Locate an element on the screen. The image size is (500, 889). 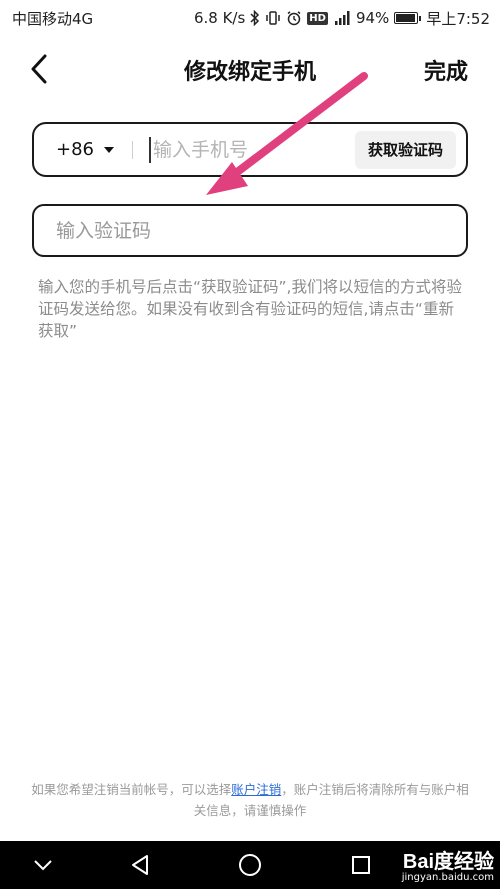
header: 修改绑定手机 完成 is located at coordinates (250, 69).